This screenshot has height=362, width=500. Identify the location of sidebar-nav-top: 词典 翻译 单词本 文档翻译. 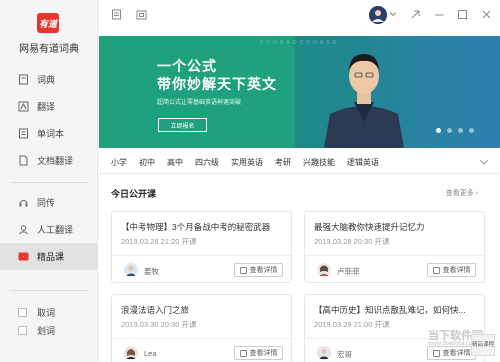
(49, 120).